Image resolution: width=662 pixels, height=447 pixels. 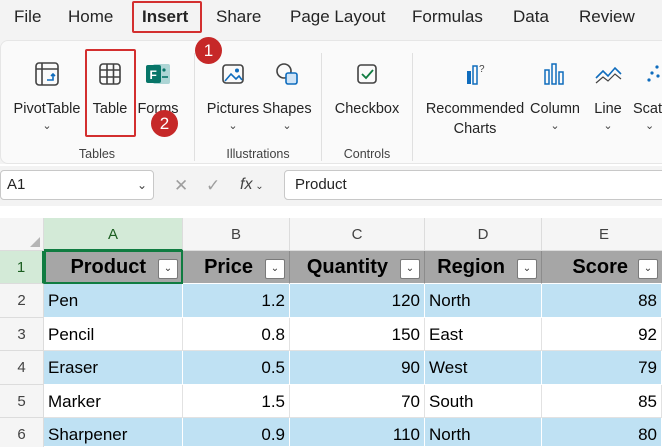 What do you see at coordinates (233, 109) in the screenshot?
I see `pictures-label: Pictures` at bounding box center [233, 109].